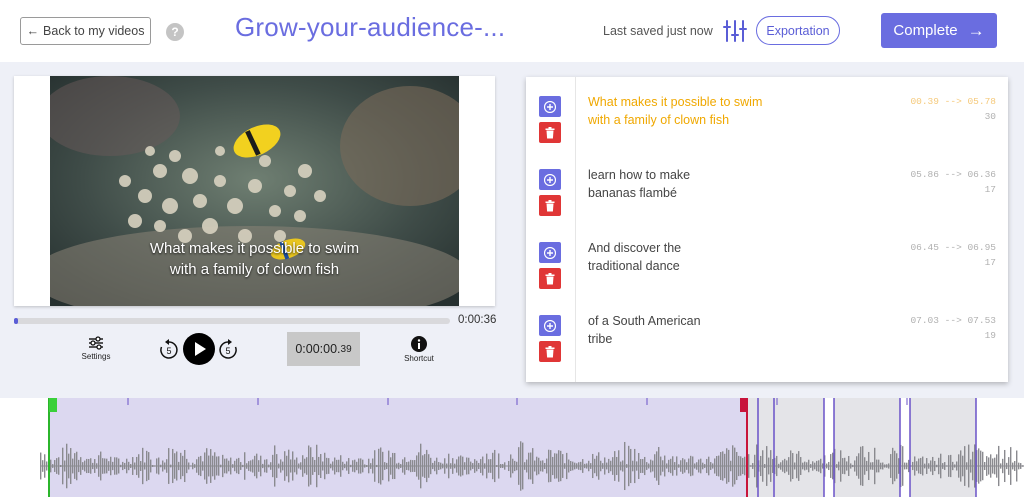  Describe the element at coordinates (33, 31) in the screenshot. I see `arrow-left-icon: ←` at that location.